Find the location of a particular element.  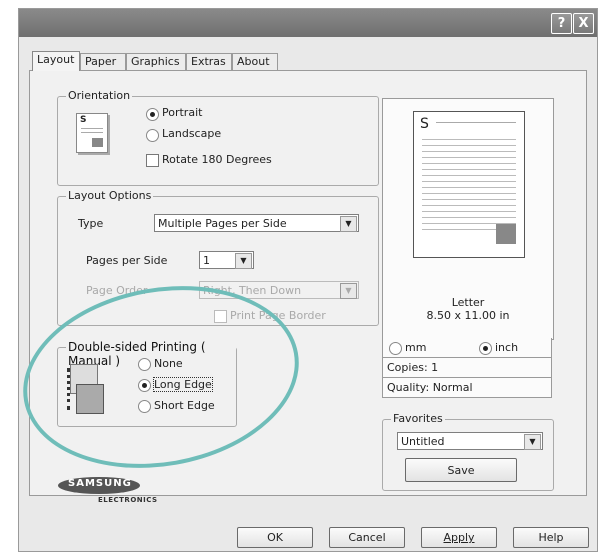

tab-paper: Paper is located at coordinates (103, 61).